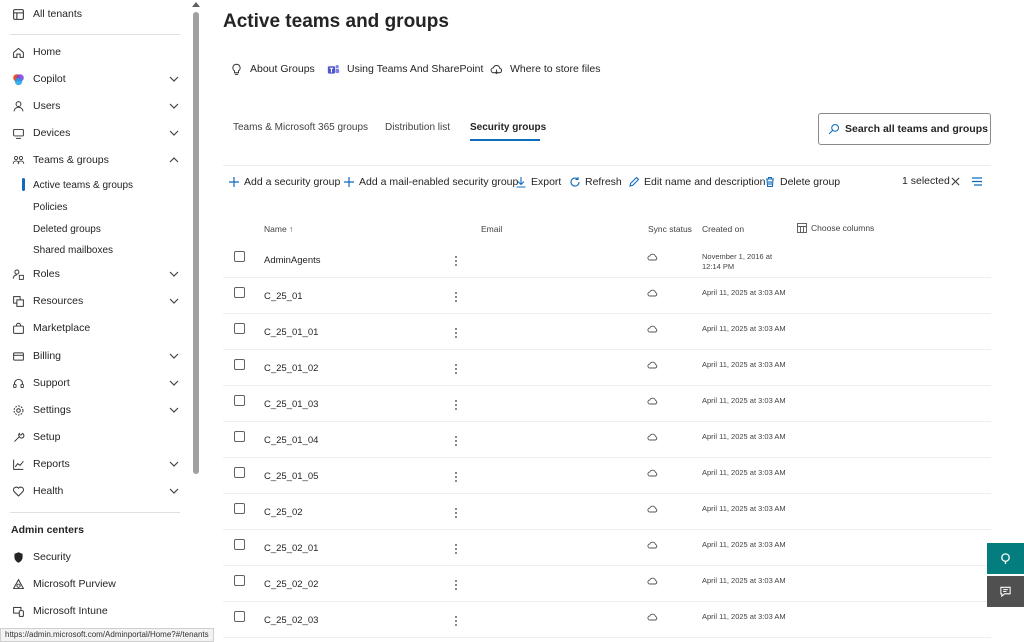 Image resolution: width=1024 pixels, height=642 pixels. I want to click on view-options-icon, so click(977, 181).